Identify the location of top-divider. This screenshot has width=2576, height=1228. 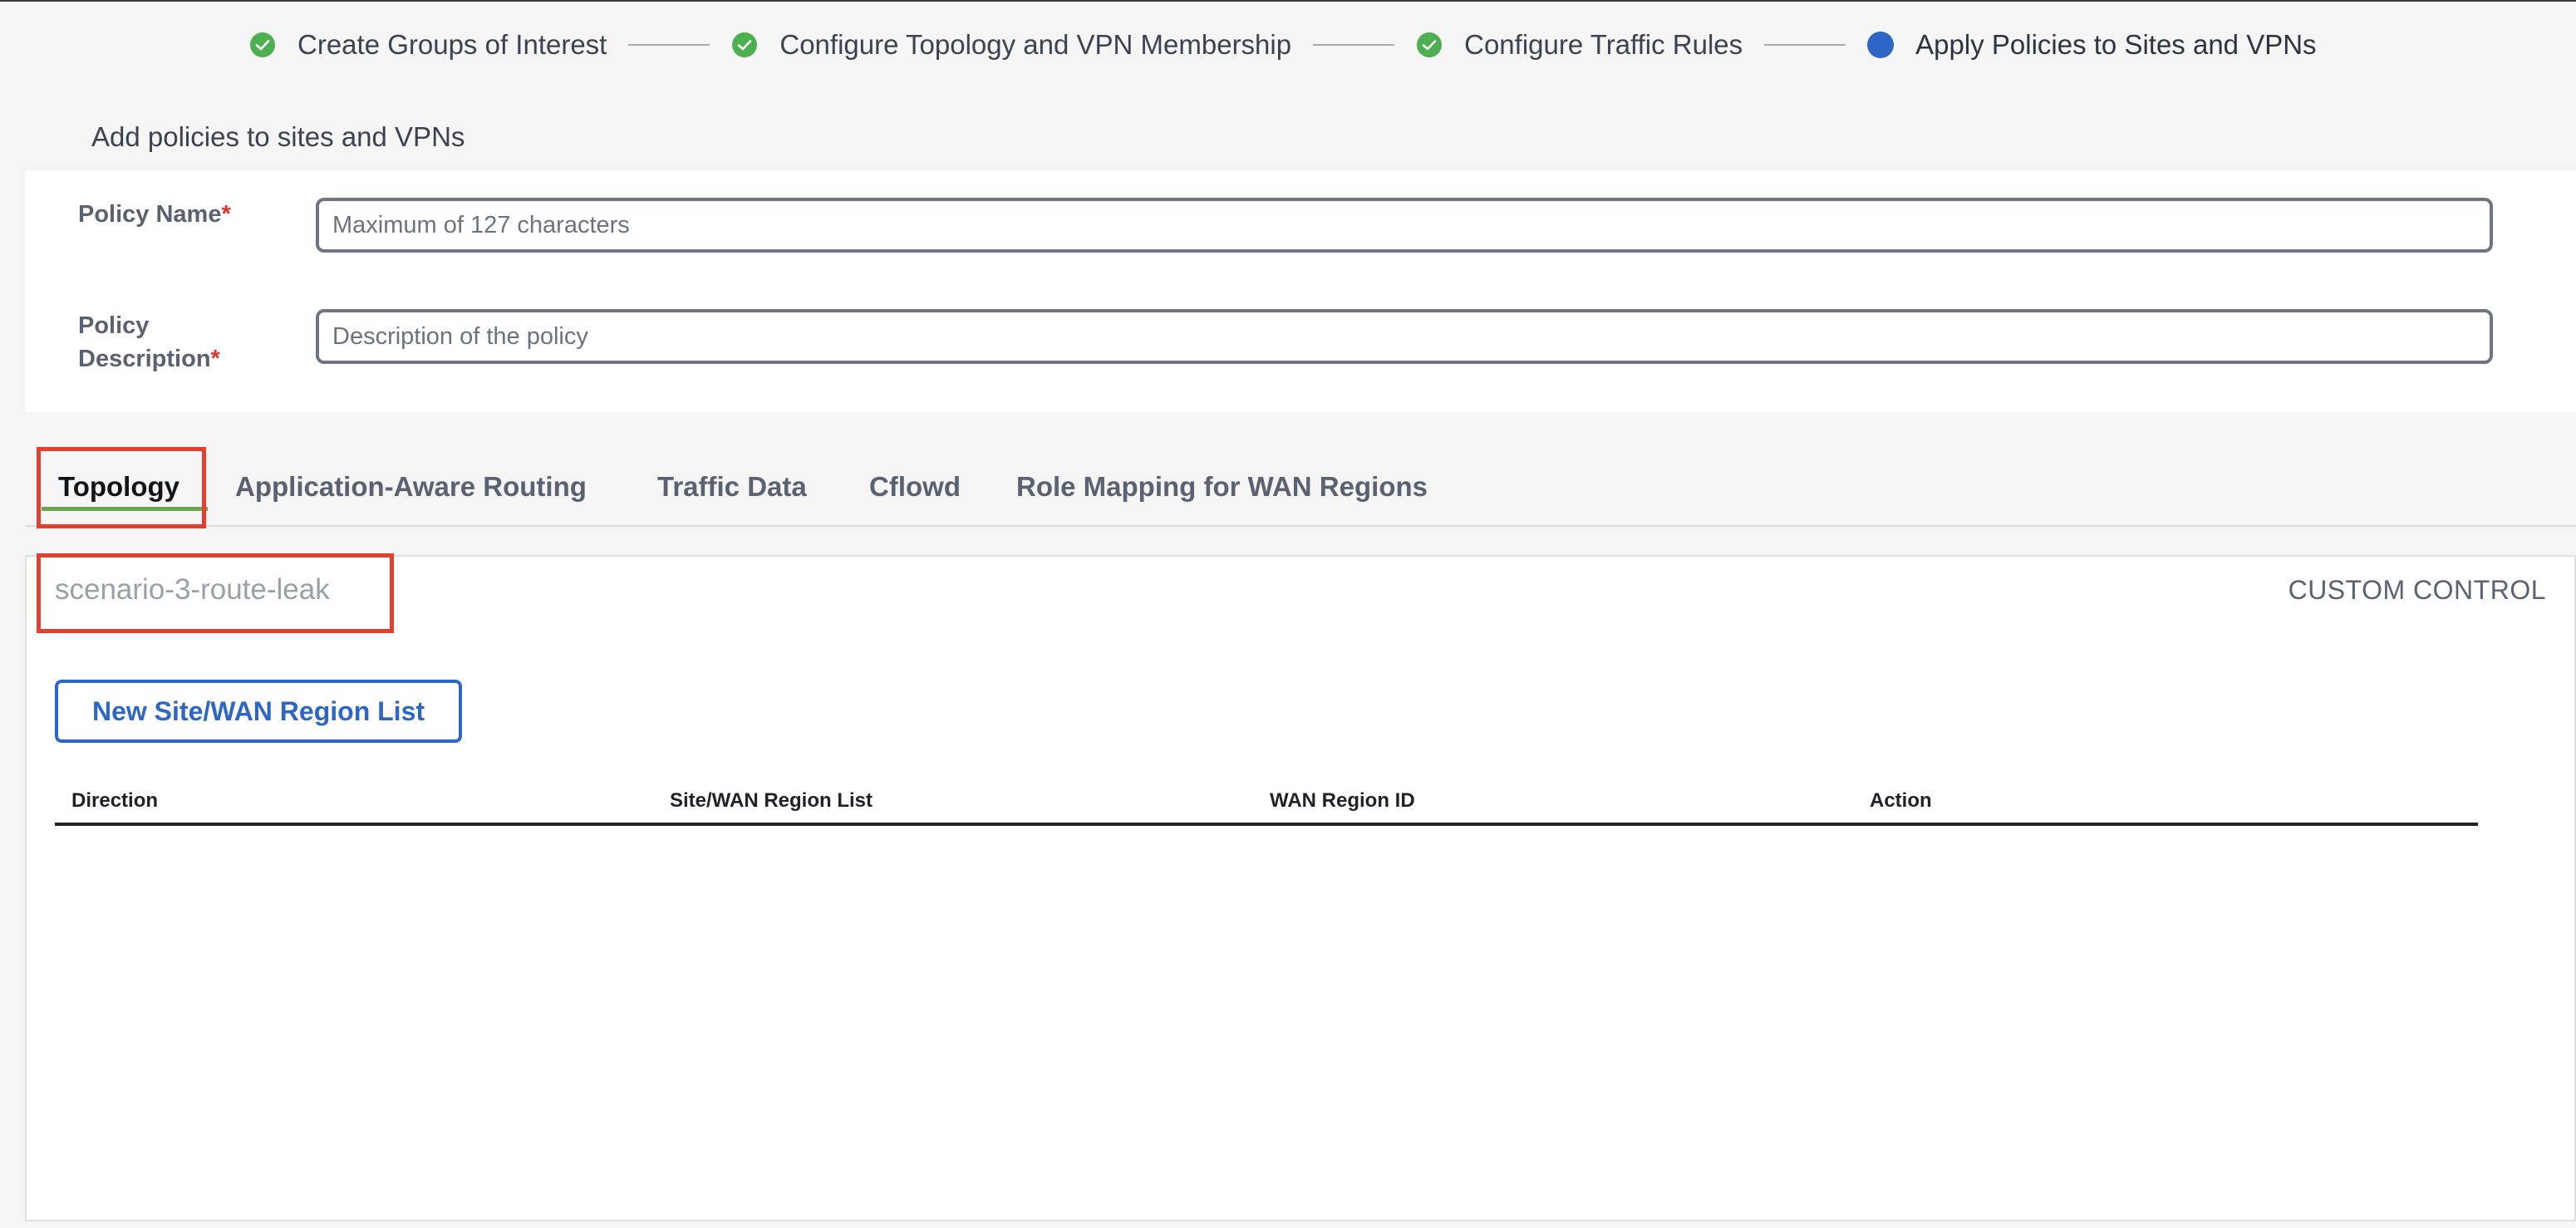
(1288, 1).